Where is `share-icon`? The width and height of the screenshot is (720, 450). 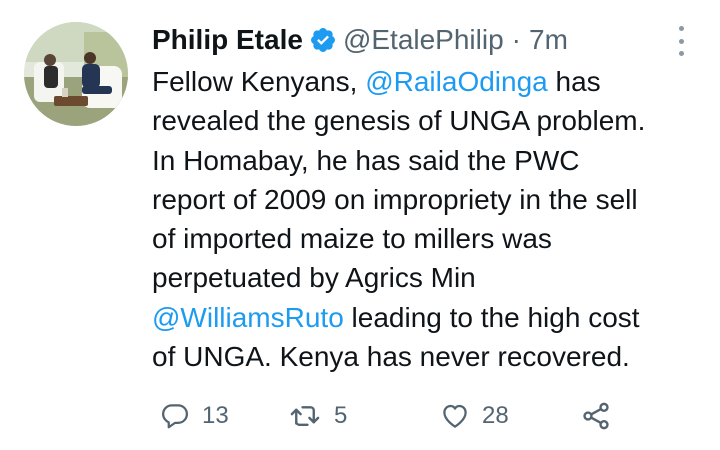
share-icon is located at coordinates (596, 416).